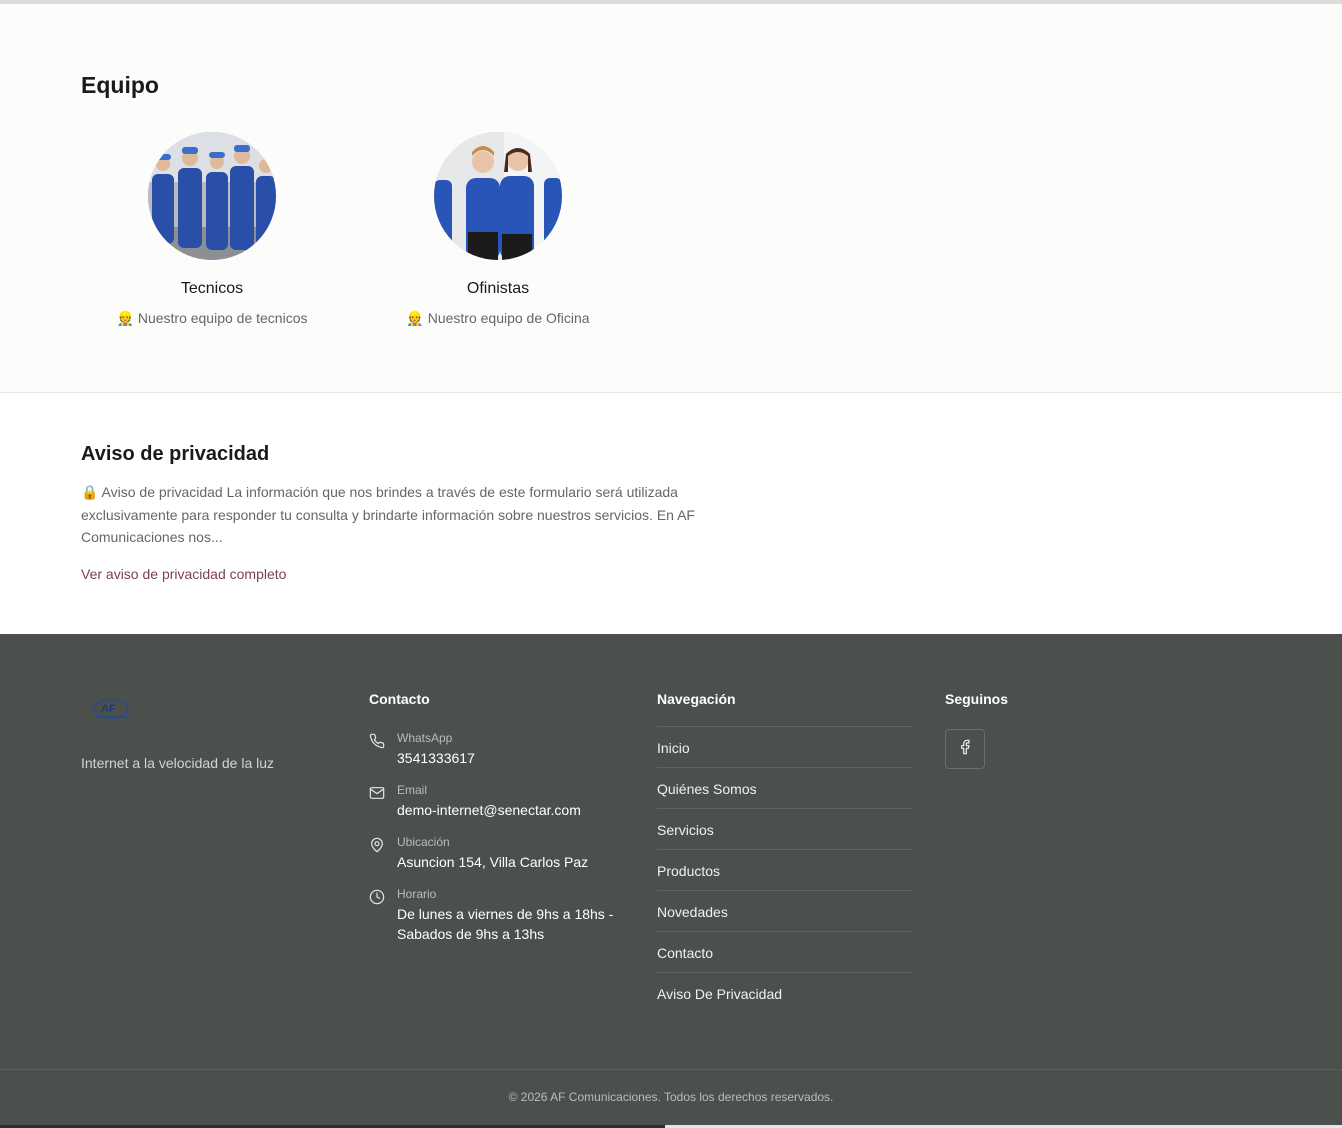  Describe the element at coordinates (399, 699) in the screenshot. I see `contact-heading: Contacto` at that location.